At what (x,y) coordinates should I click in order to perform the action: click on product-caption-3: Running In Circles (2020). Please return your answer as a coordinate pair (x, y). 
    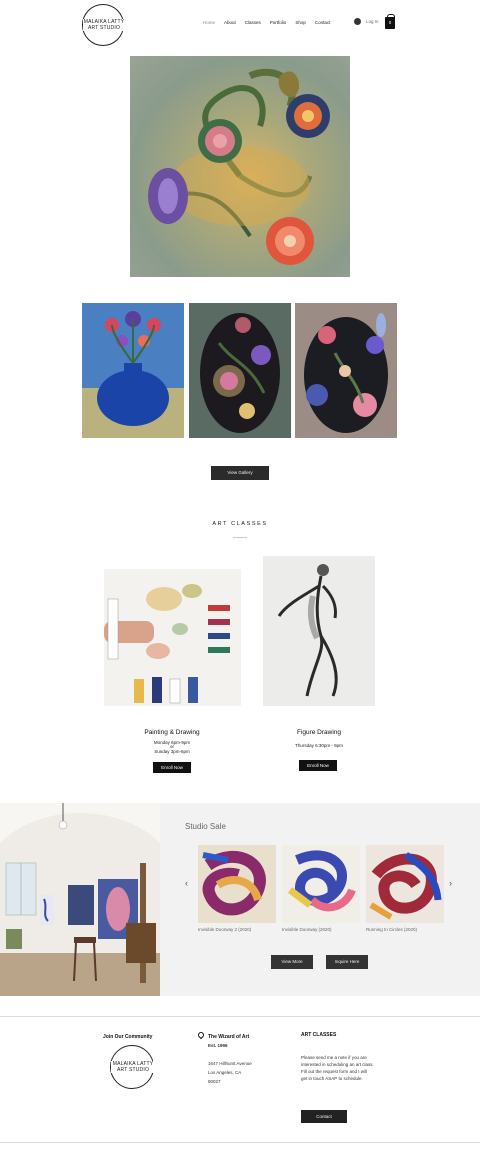
    Looking at the image, I should click on (392, 929).